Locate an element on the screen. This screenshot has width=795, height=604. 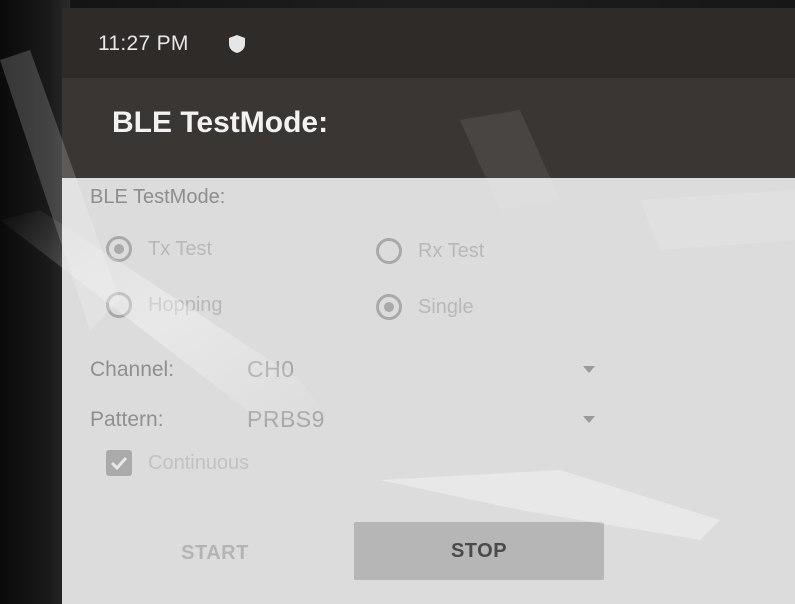
radio-label-rx-test: Rx Test is located at coordinates (451, 250).